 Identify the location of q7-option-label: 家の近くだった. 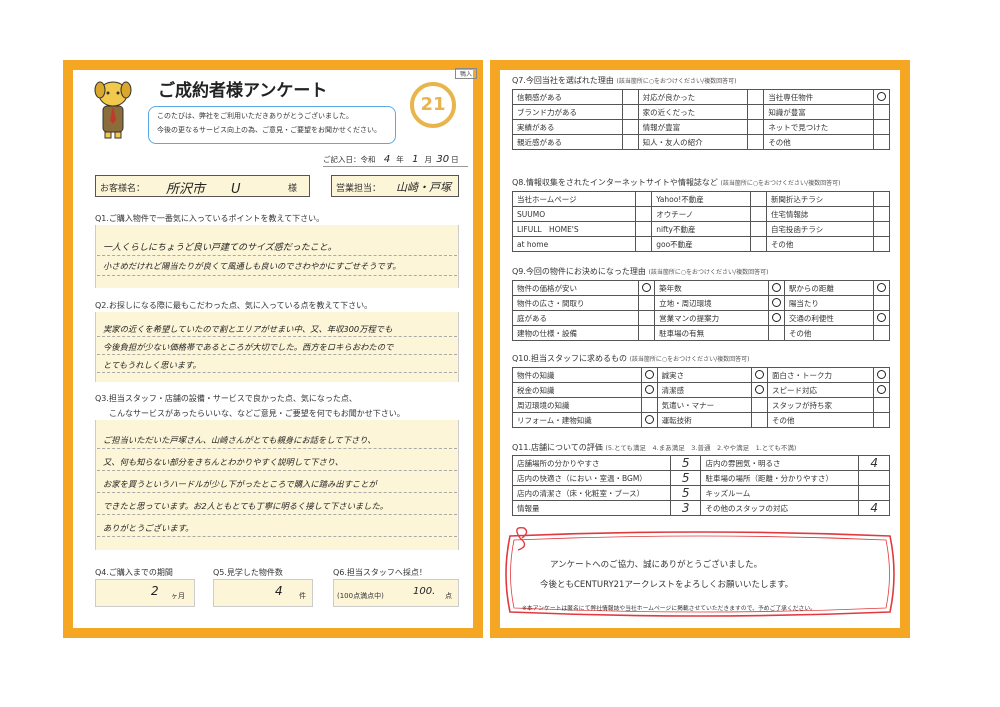
(693, 112).